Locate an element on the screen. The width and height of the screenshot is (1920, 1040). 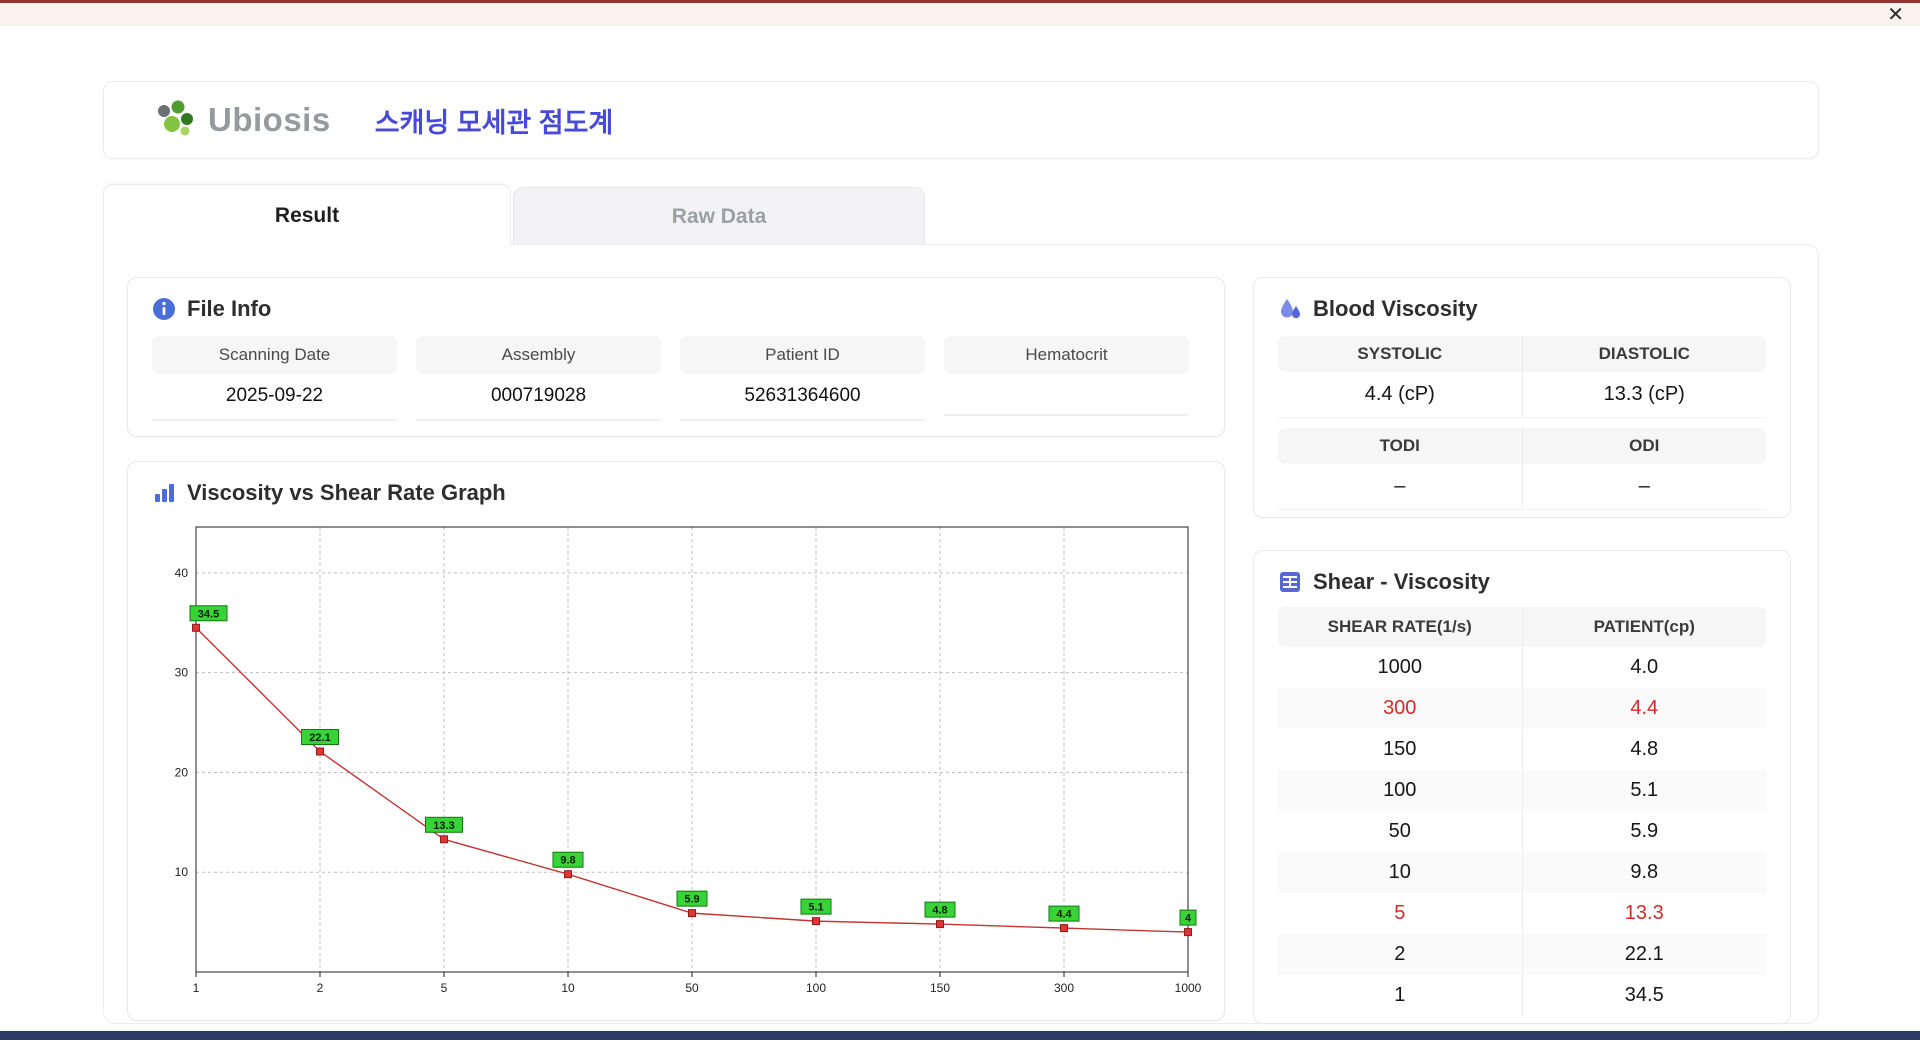
table-row: 5 13.3 is located at coordinates (1522, 913).